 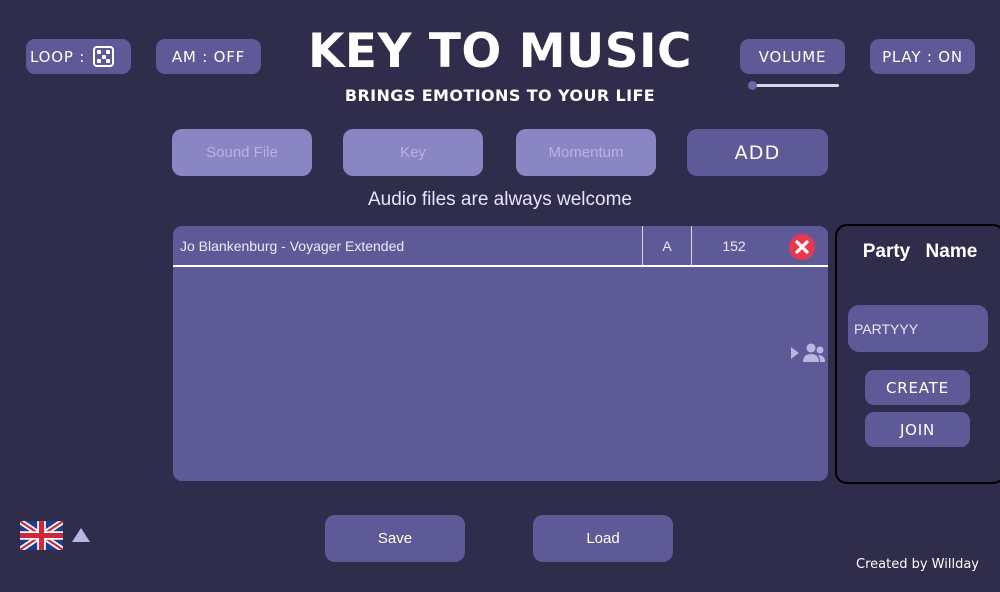 I want to click on save-button: Save, so click(x=395, y=538).